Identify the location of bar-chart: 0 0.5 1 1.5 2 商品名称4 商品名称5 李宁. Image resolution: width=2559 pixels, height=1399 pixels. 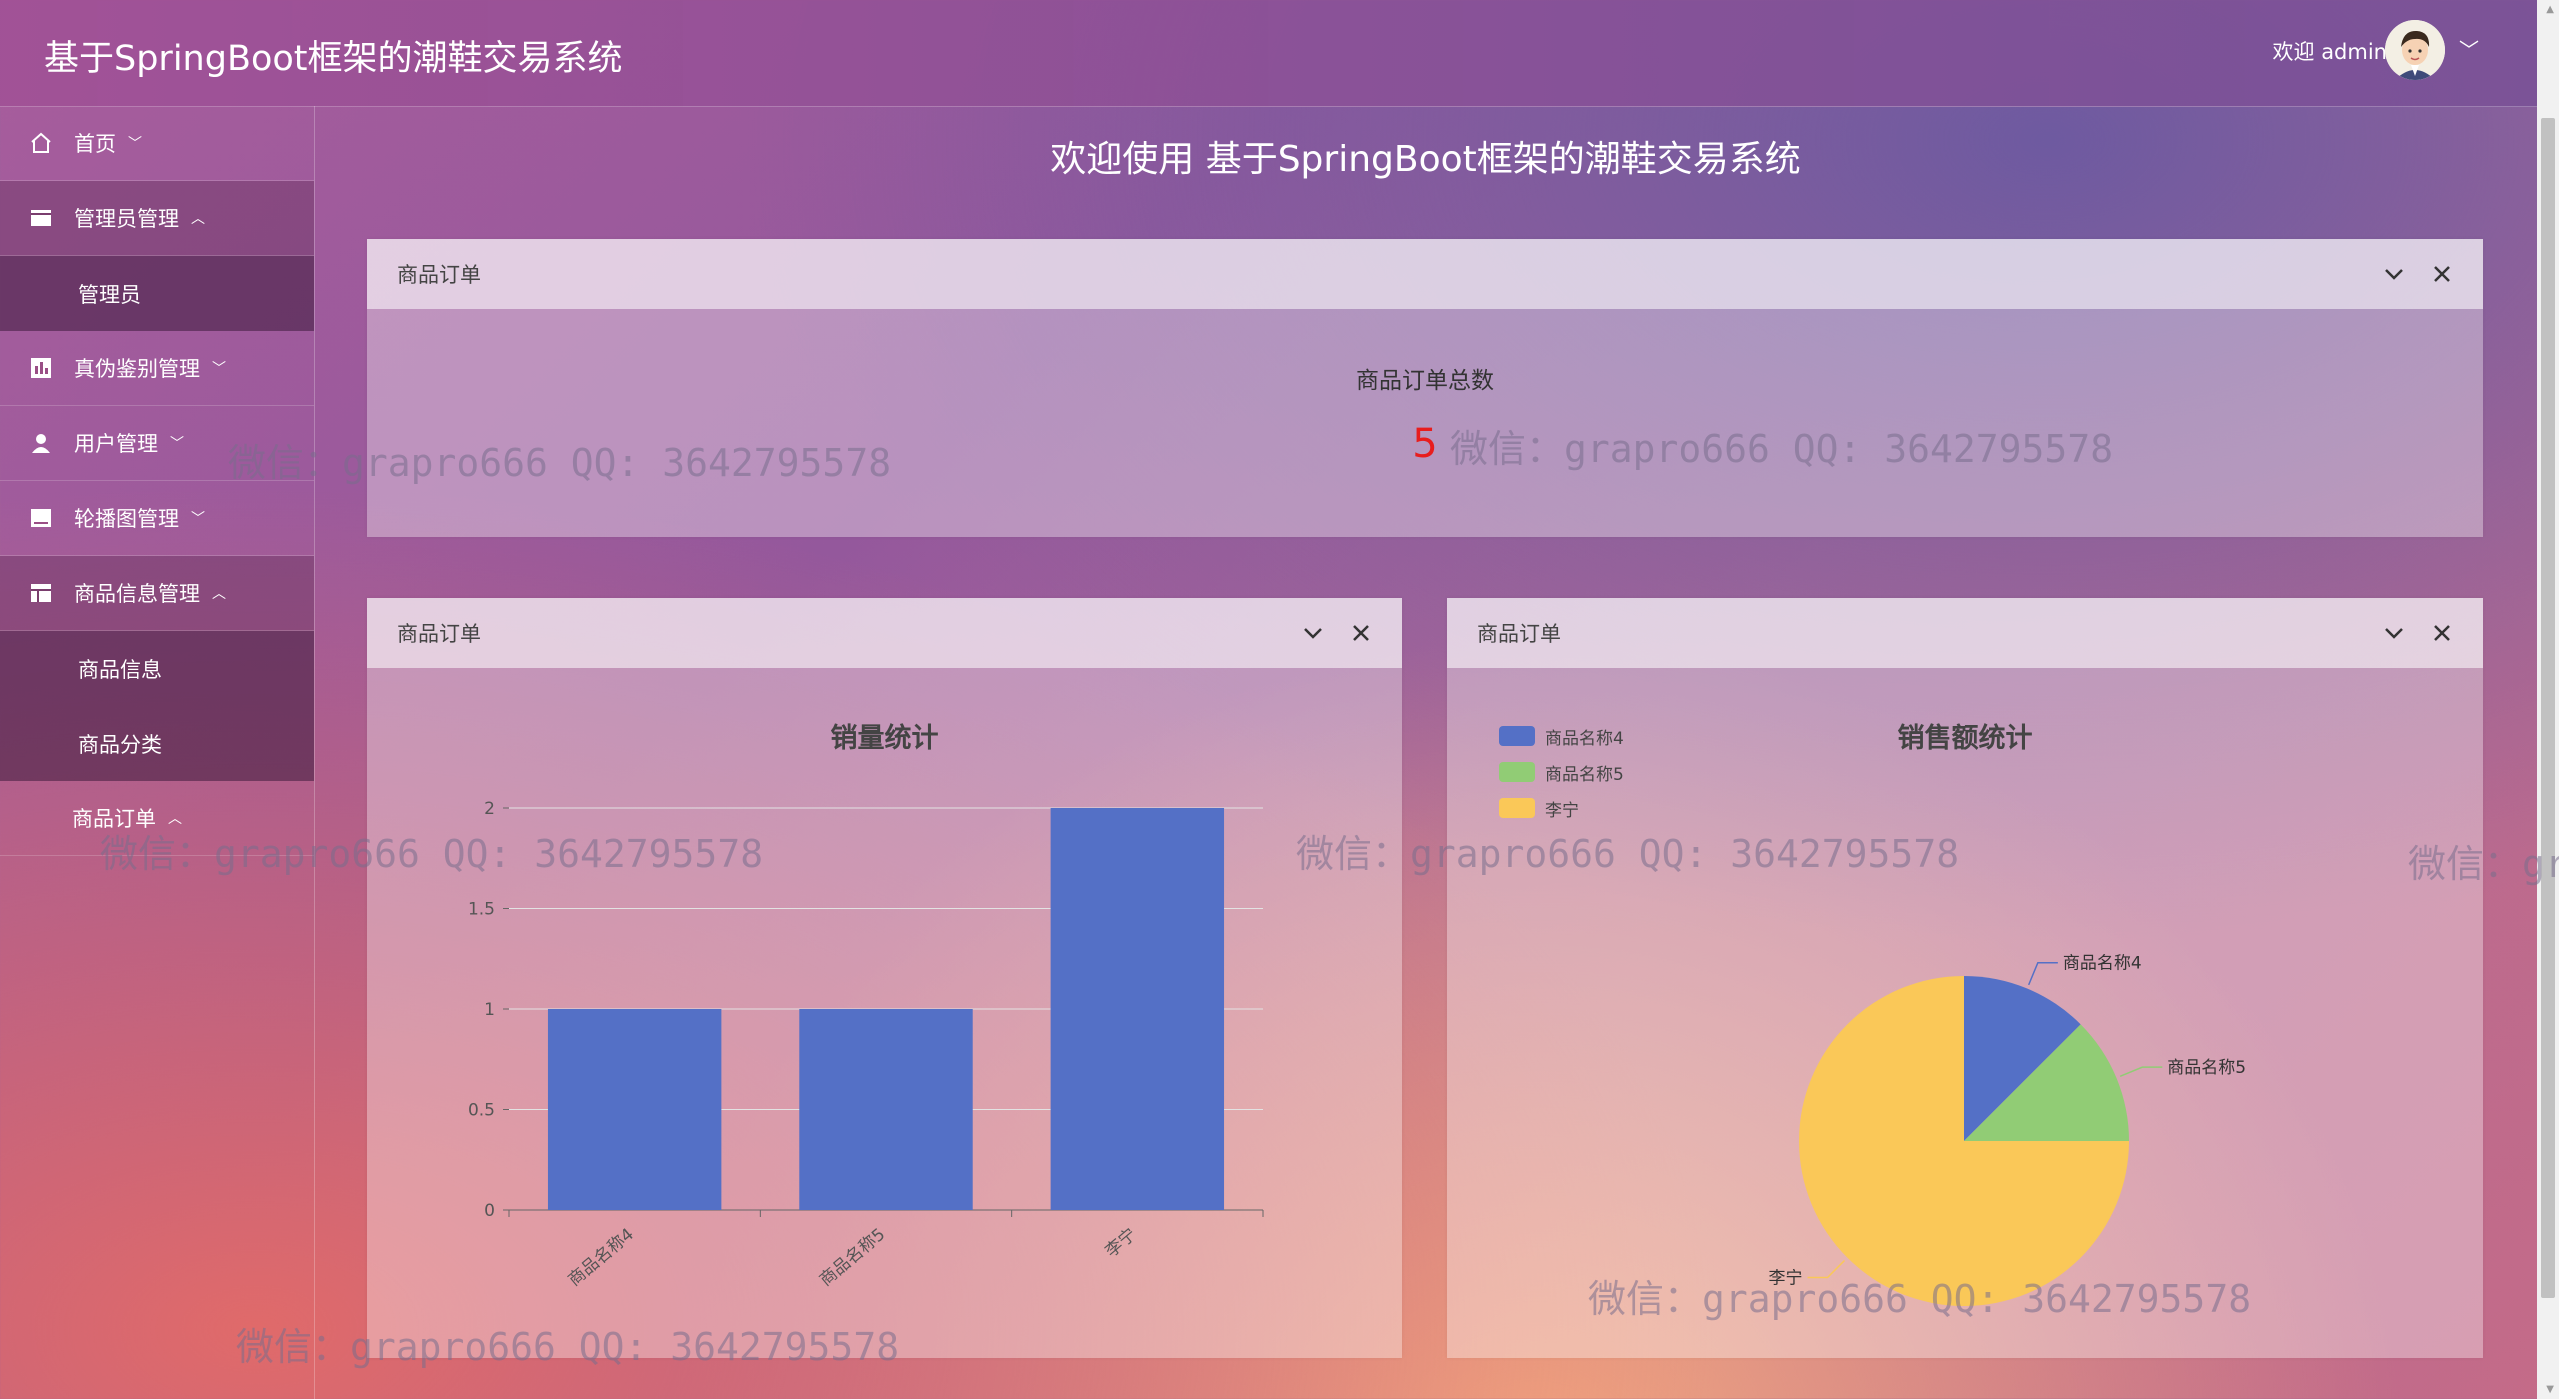
(866, 1045).